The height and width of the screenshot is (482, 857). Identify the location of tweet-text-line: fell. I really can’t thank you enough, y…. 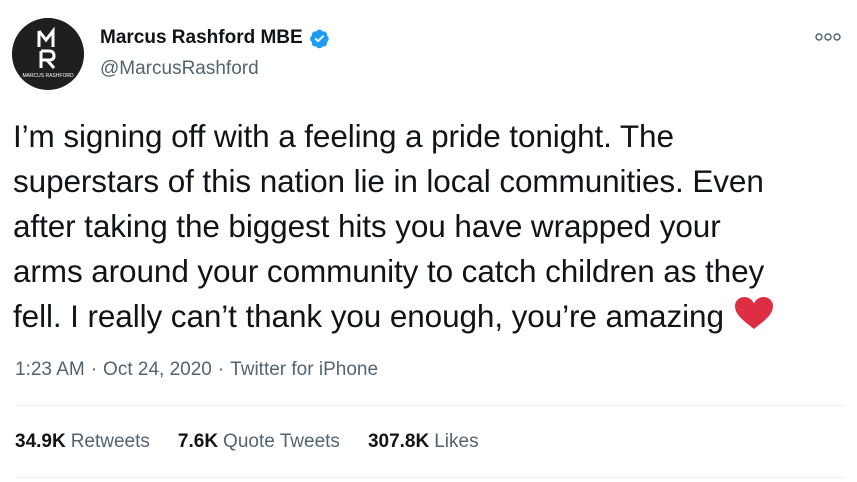
(368, 316).